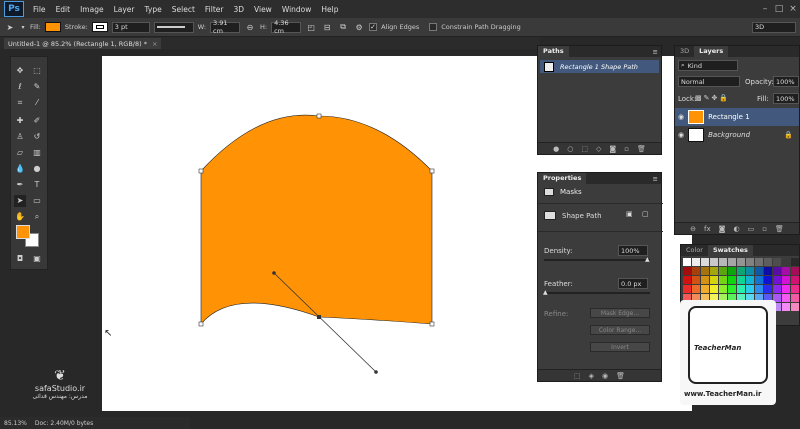 The height and width of the screenshot is (429, 800). I want to click on workspace-dropdown: 3D, so click(774, 27).